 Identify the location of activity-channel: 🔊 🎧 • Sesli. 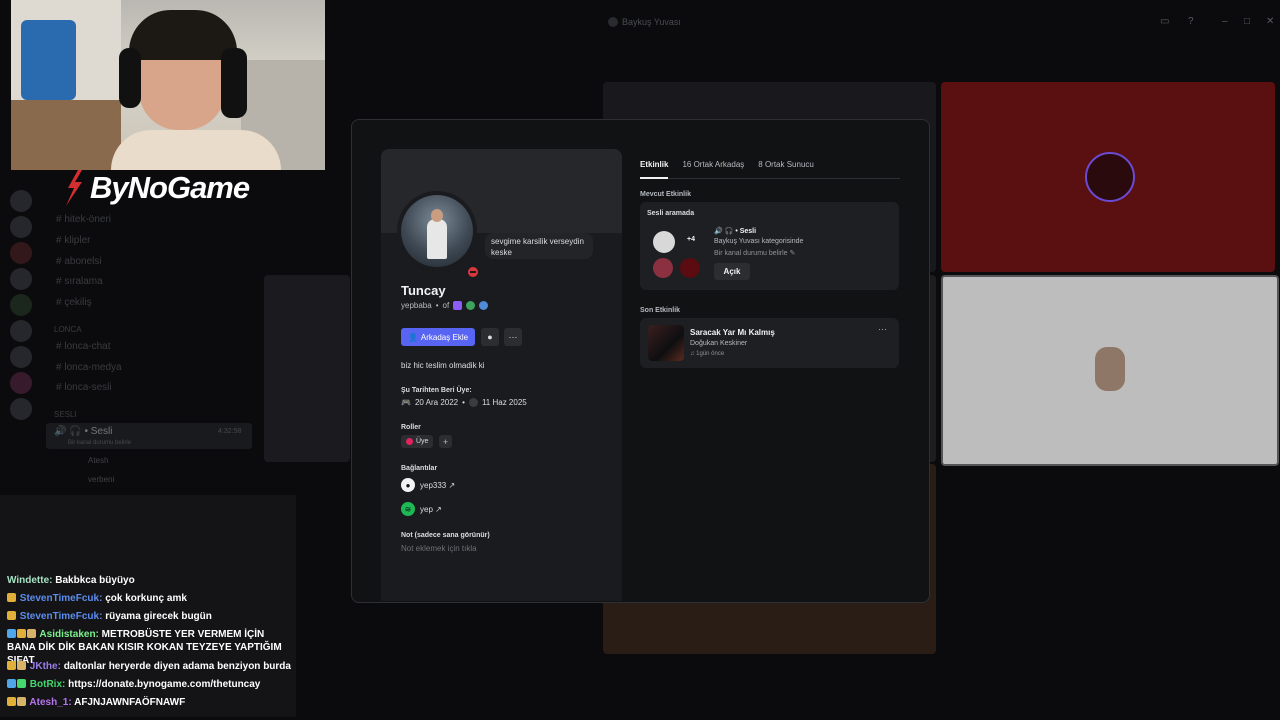
(735, 231).